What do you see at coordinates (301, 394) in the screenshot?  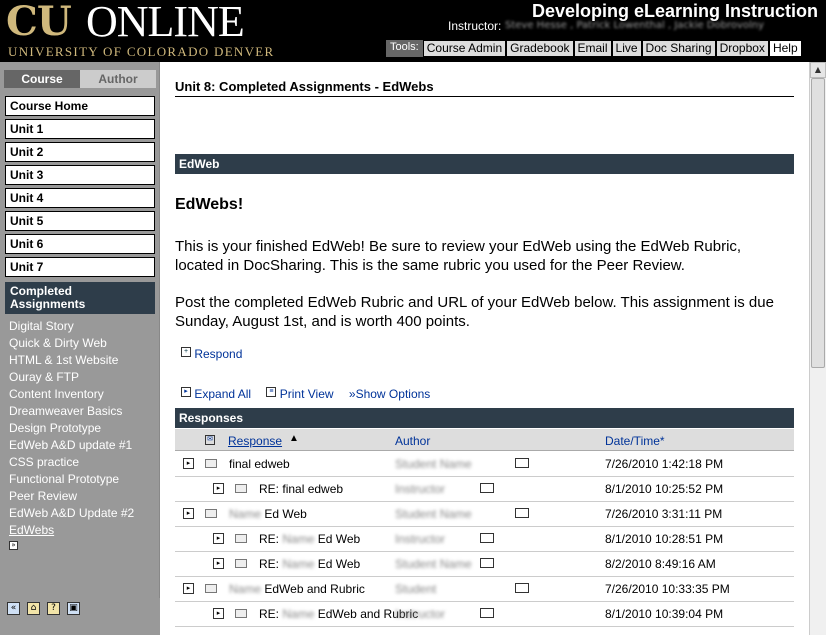 I see `print-view-link: ≡ Print View` at bounding box center [301, 394].